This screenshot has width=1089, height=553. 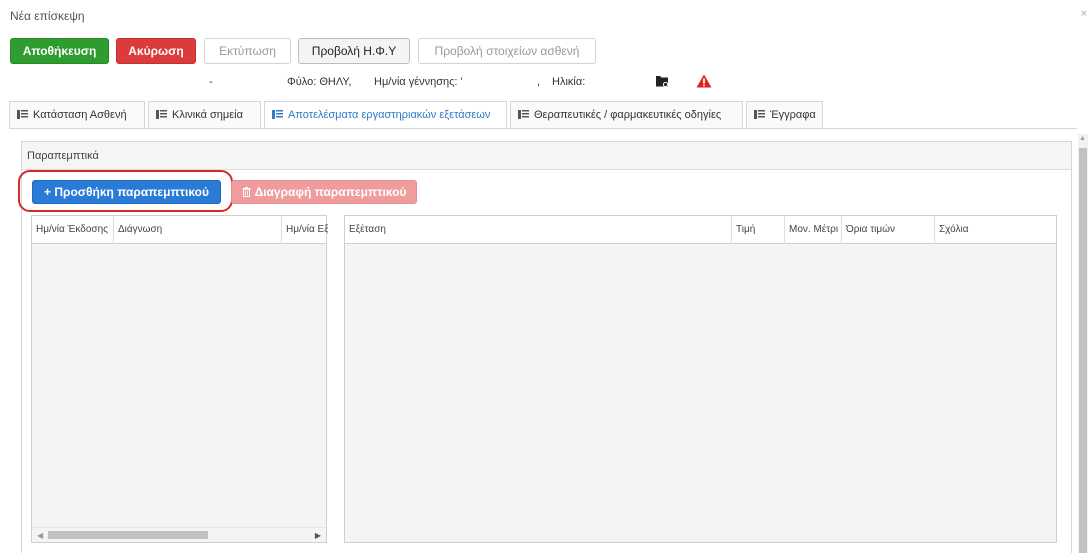 What do you see at coordinates (354, 51) in the screenshot?
I see `view-ehr-button: Προβολή Η.Φ.Υ` at bounding box center [354, 51].